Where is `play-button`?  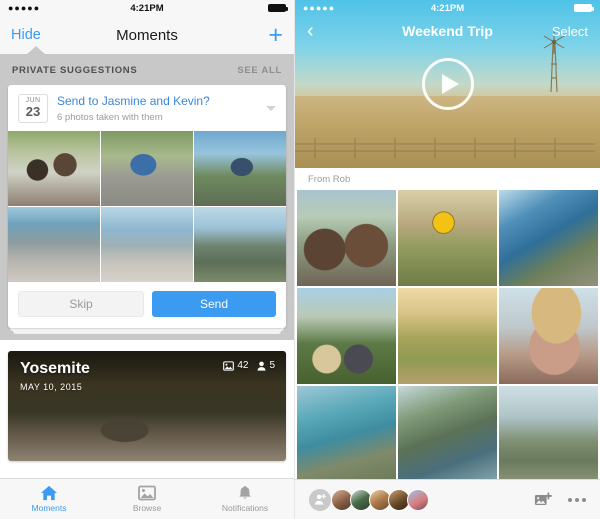 play-button is located at coordinates (447, 84).